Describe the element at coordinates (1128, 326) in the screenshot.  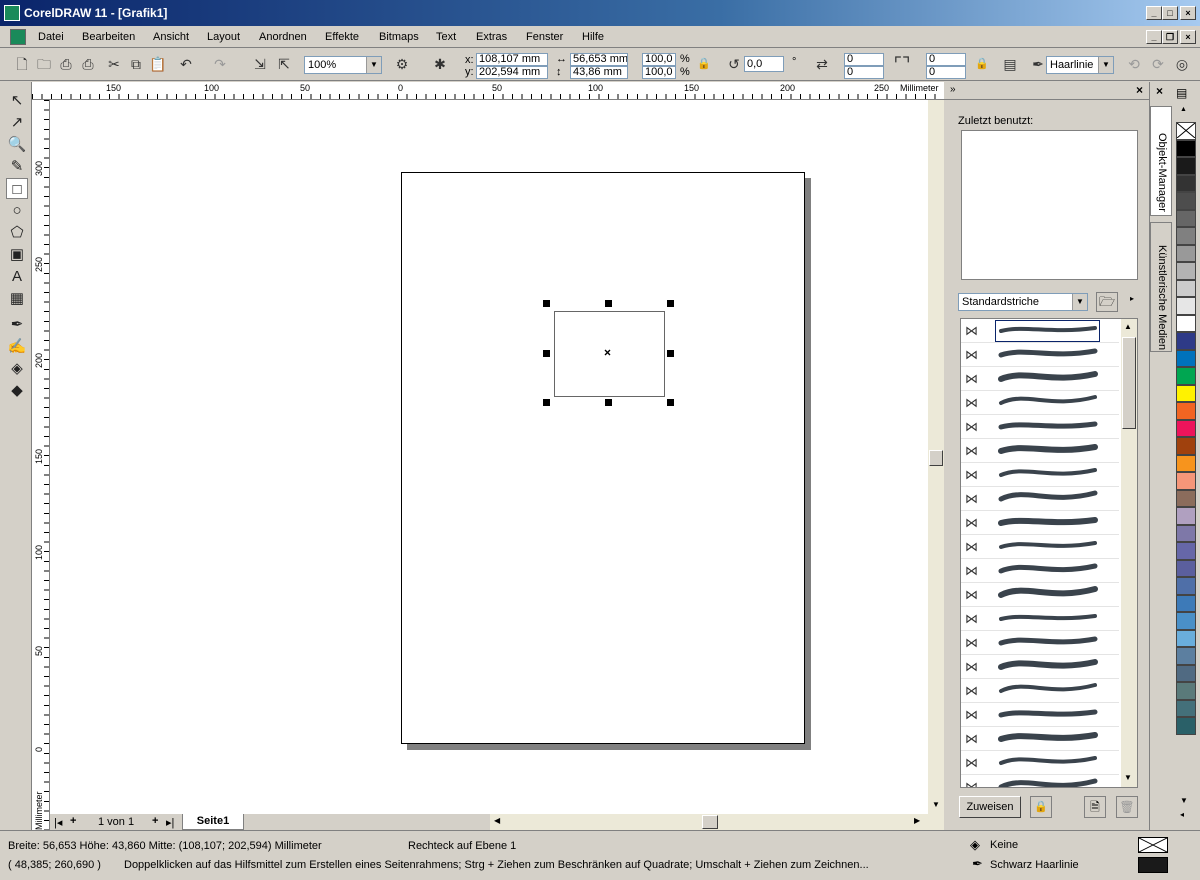
I see `scroll-up-icon: ▲` at that location.